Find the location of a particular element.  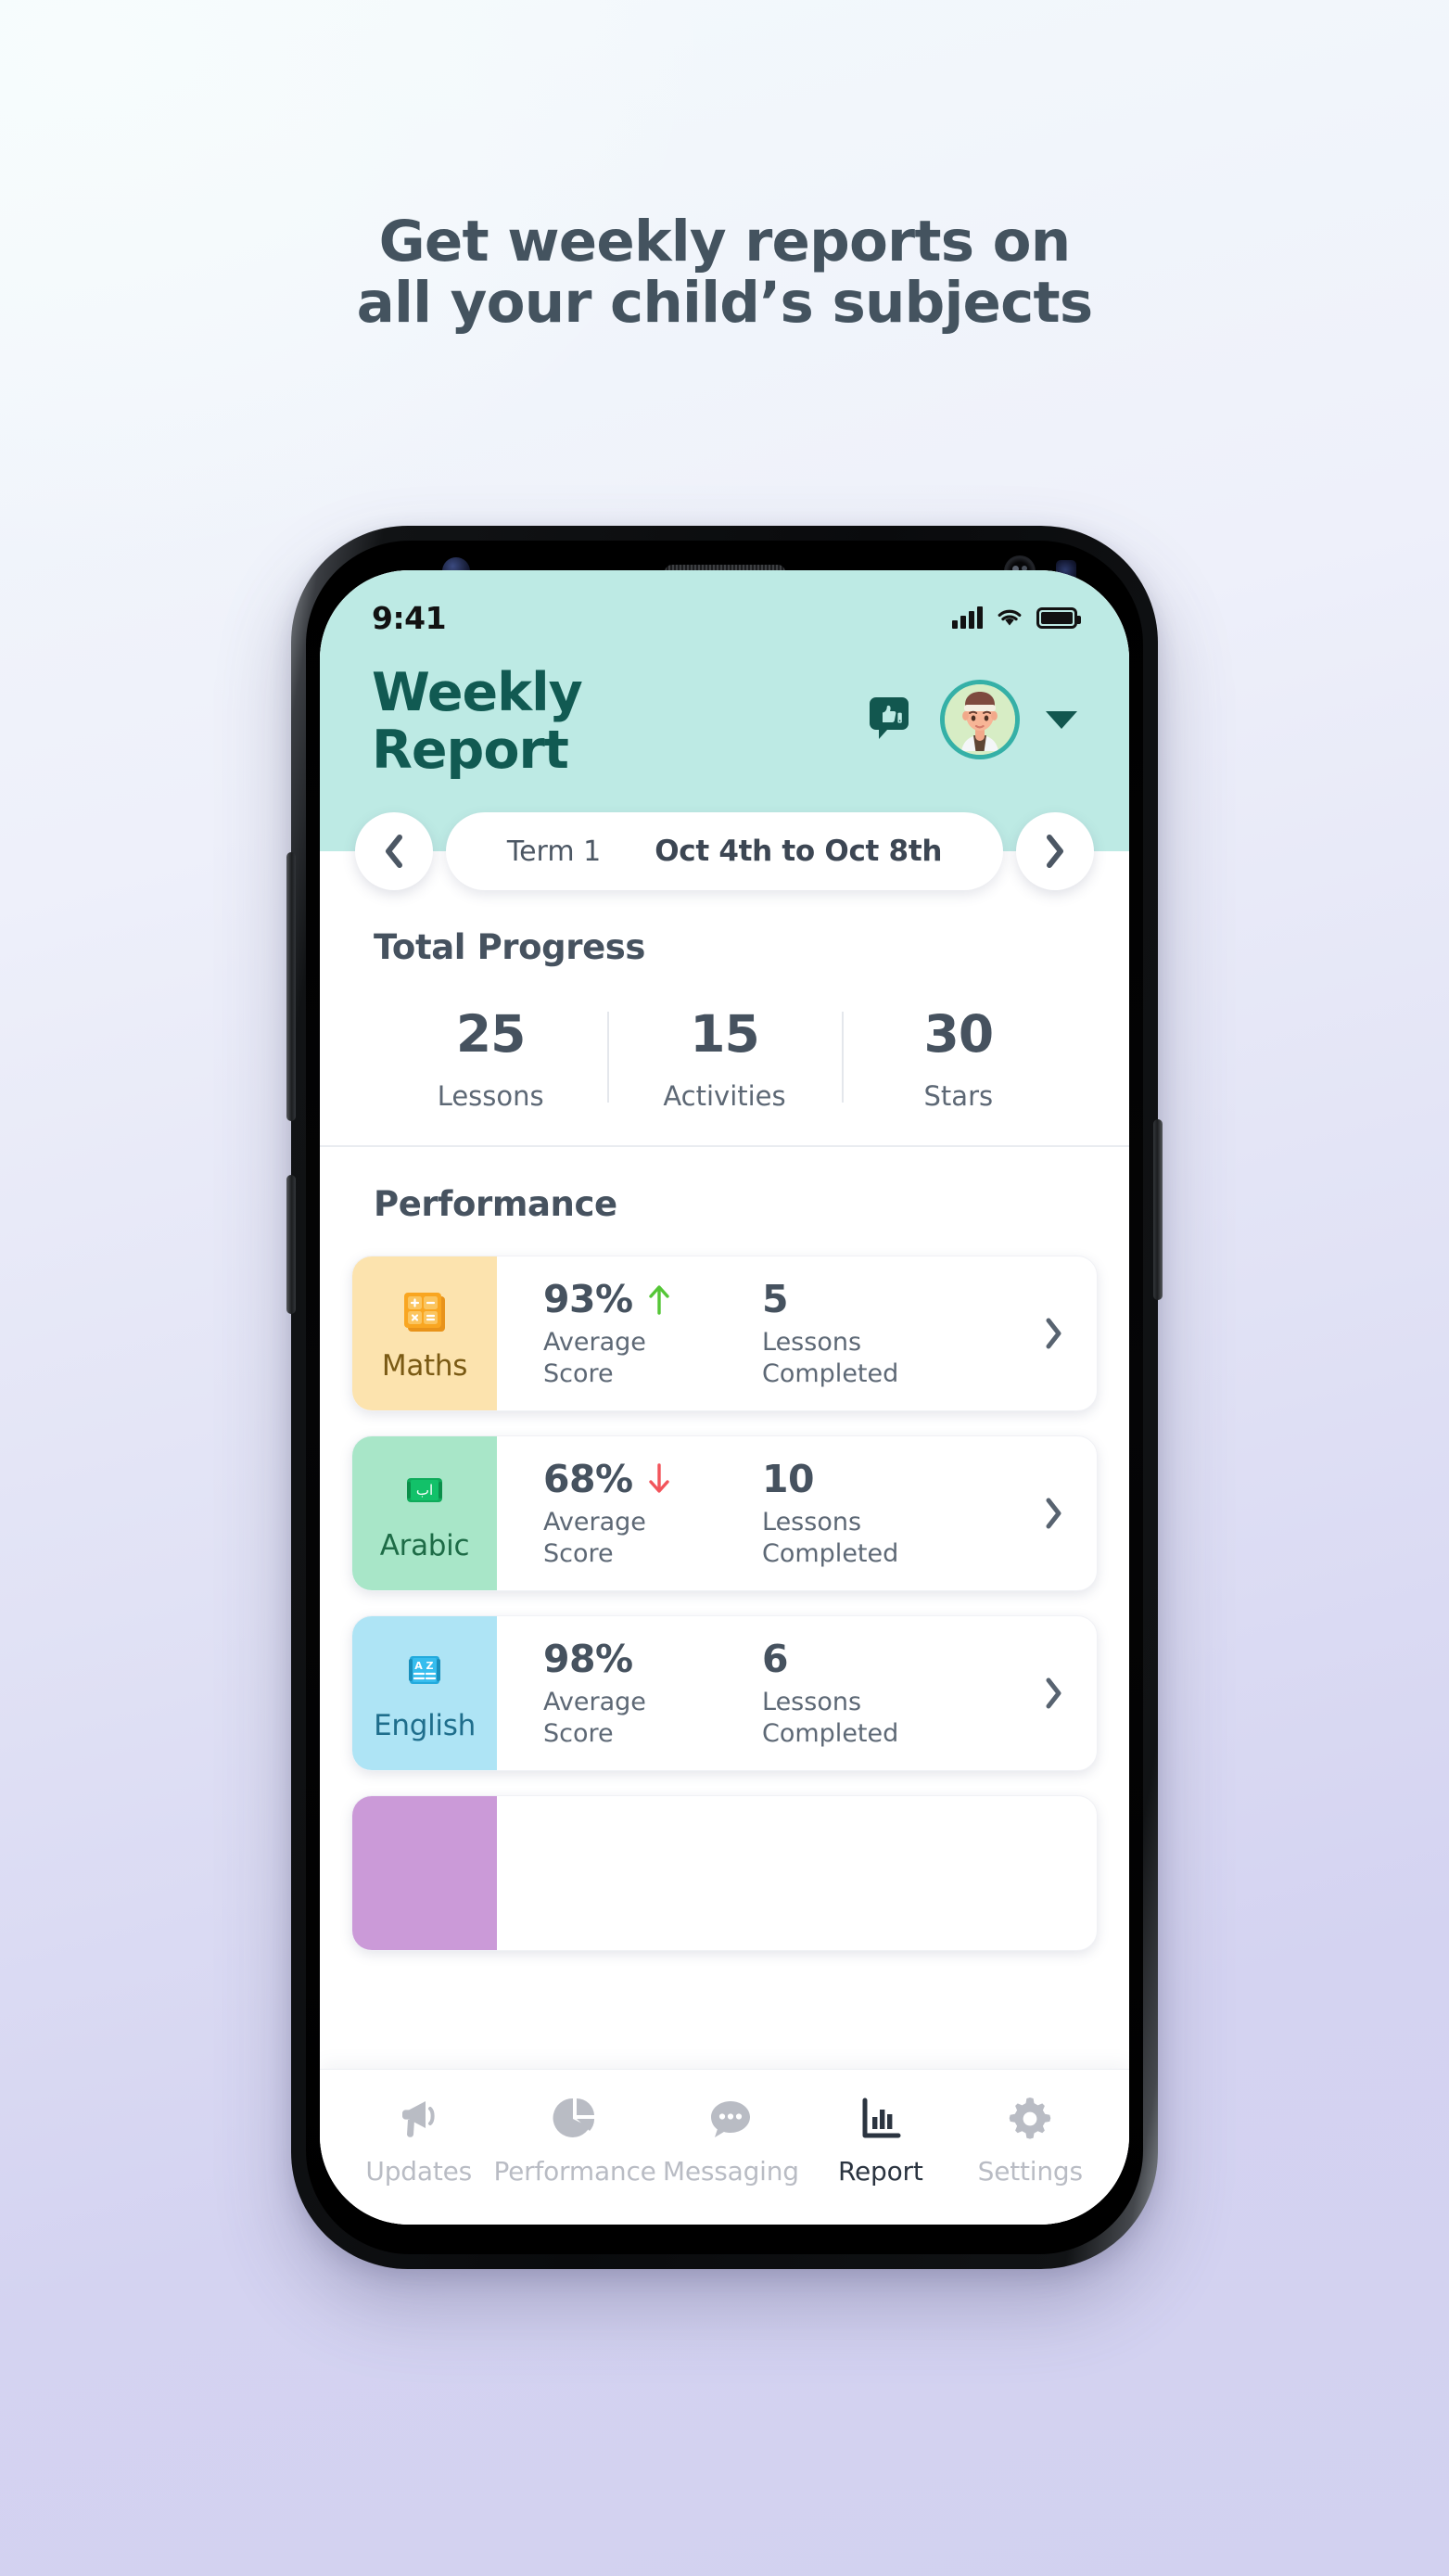

subject-panel: اب Arabic is located at coordinates (424, 1513).